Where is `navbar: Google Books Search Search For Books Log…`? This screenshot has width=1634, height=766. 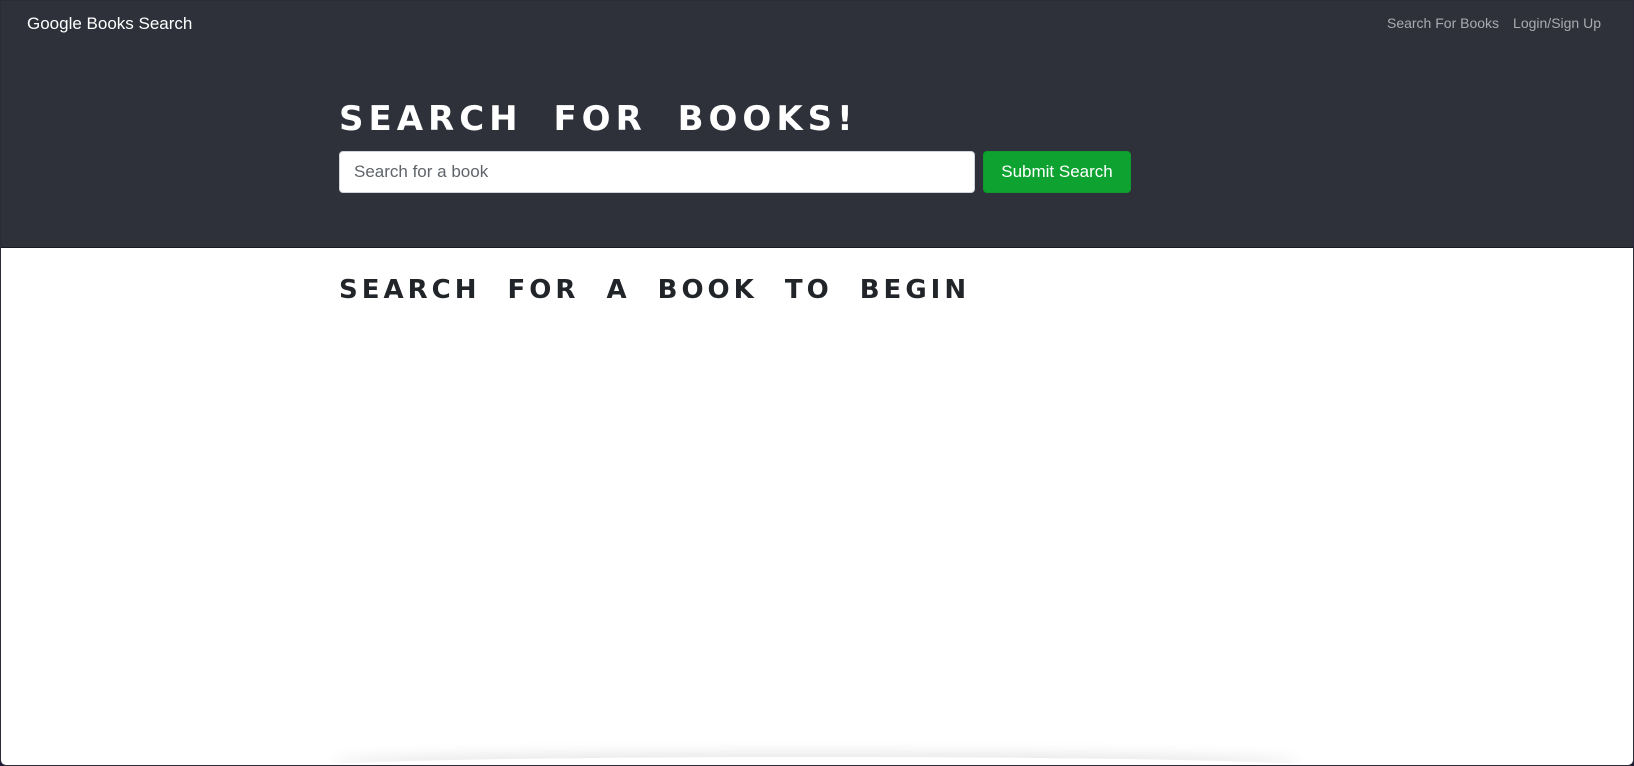 navbar: Google Books Search Search For Books Log… is located at coordinates (817, 24).